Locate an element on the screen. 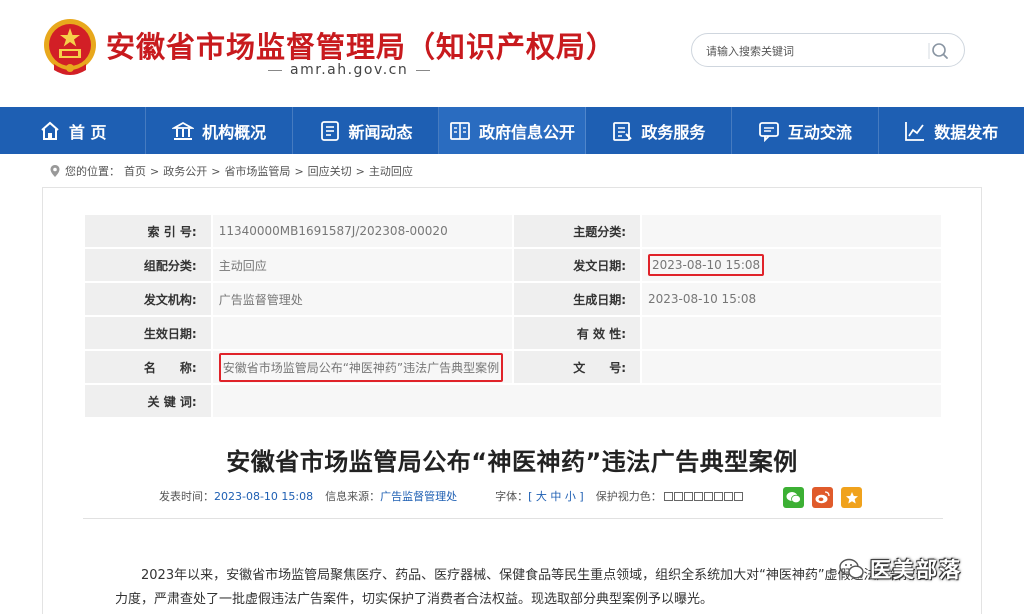  nav-item-interaction: 互动交流 is located at coordinates (805, 130).